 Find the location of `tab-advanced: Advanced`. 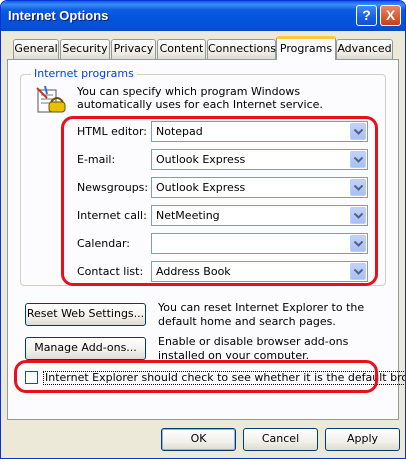

tab-advanced: Advanced is located at coordinates (364, 49).